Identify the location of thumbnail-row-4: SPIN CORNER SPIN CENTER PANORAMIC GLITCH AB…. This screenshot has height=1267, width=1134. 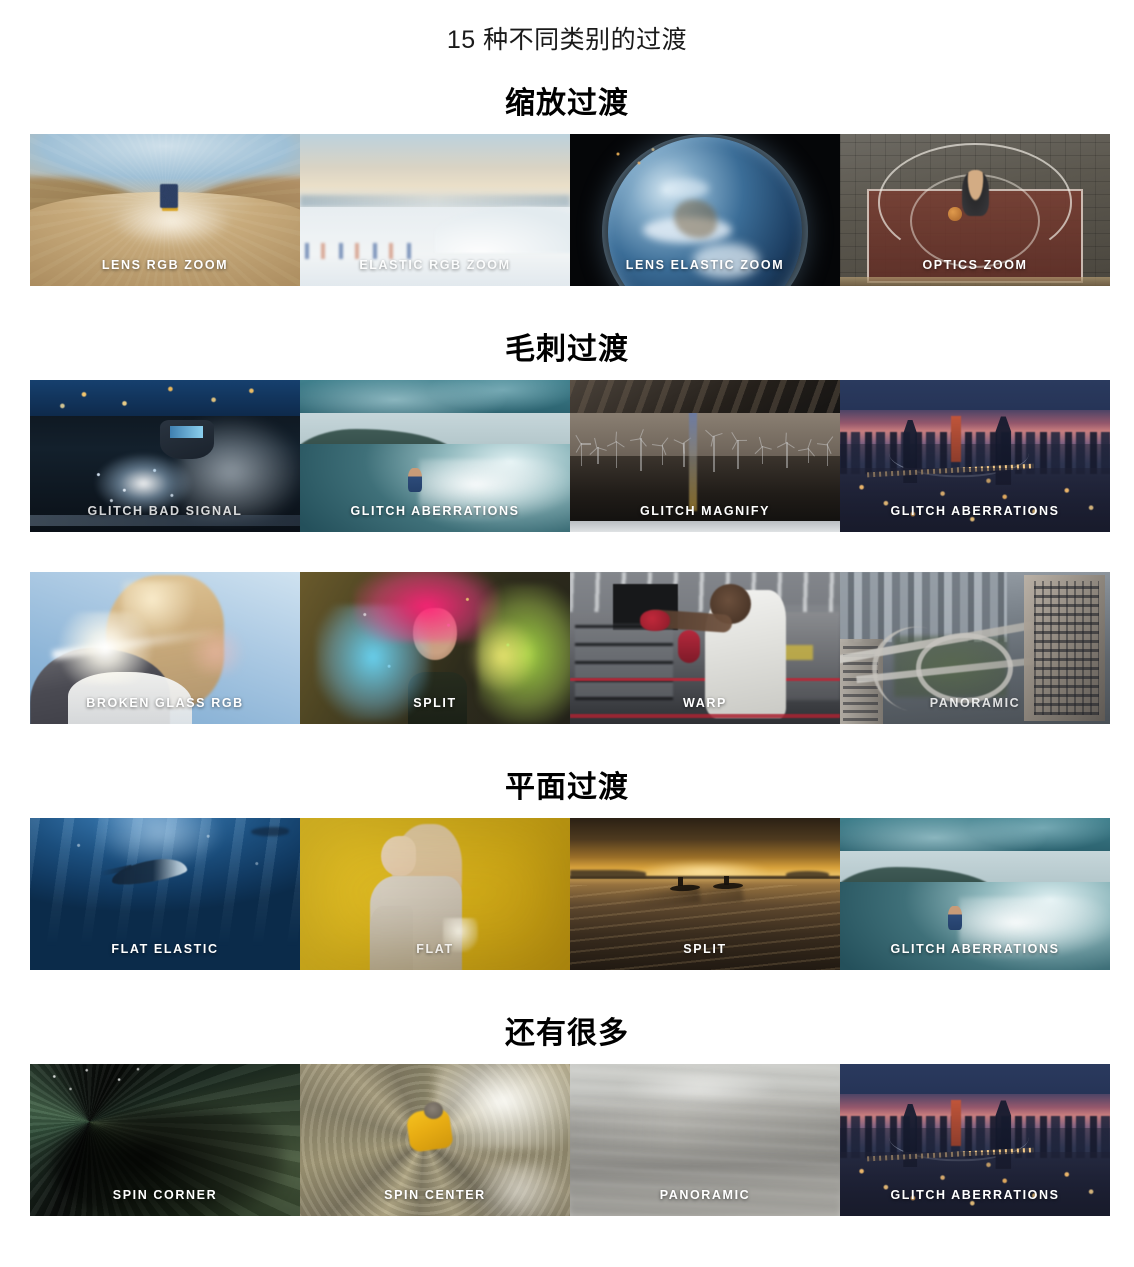
(567, 1140).